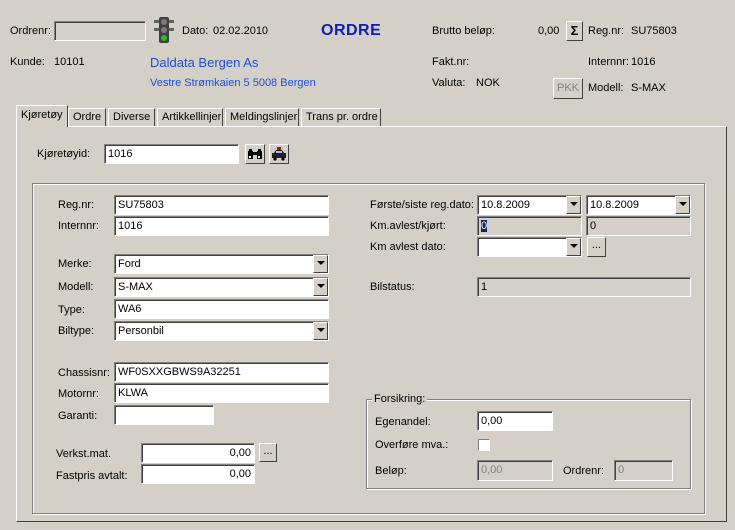  What do you see at coordinates (606, 88) in the screenshot?
I see `header-modell-label: Modell:` at bounding box center [606, 88].